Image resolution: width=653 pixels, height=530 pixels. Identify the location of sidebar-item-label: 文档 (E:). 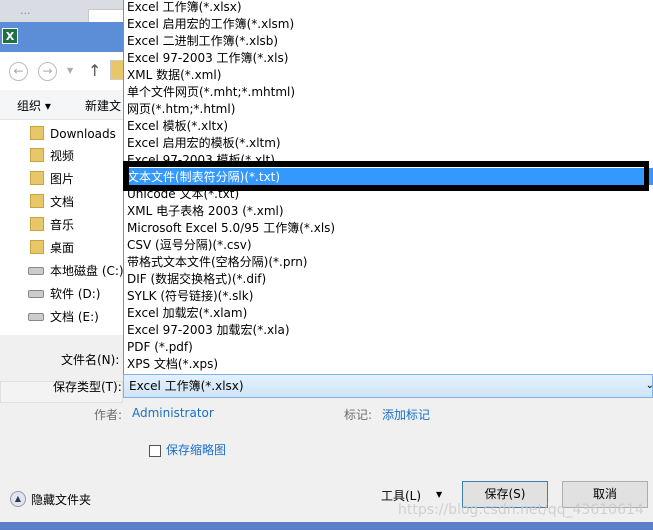
(74, 317).